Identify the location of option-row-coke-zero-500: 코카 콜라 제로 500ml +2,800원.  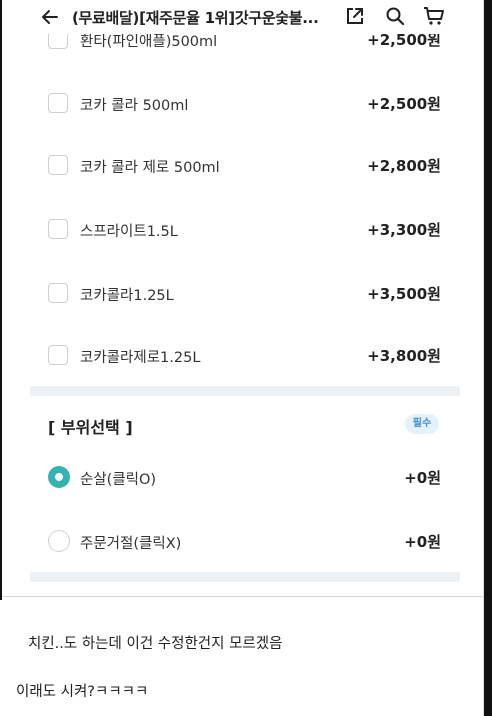
(244, 166).